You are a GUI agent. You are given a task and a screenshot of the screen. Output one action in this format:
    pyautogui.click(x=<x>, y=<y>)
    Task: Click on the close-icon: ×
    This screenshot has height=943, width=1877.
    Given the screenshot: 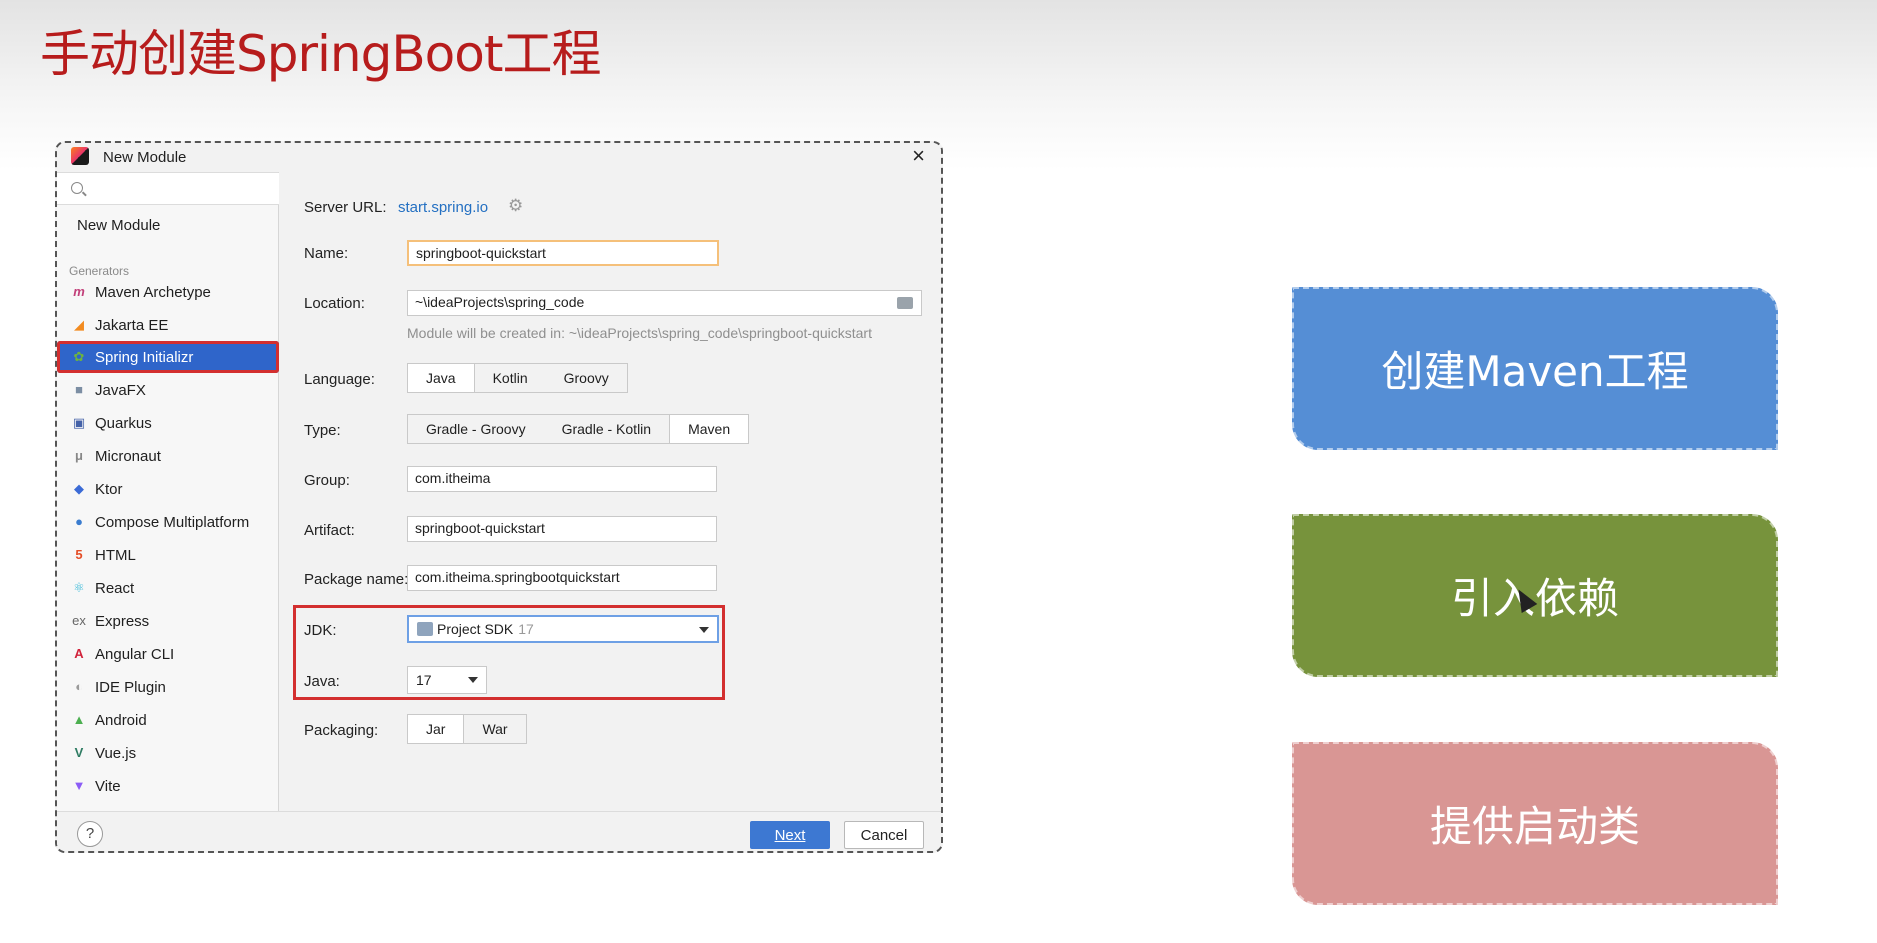 What is the action you would take?
    pyautogui.click(x=918, y=156)
    